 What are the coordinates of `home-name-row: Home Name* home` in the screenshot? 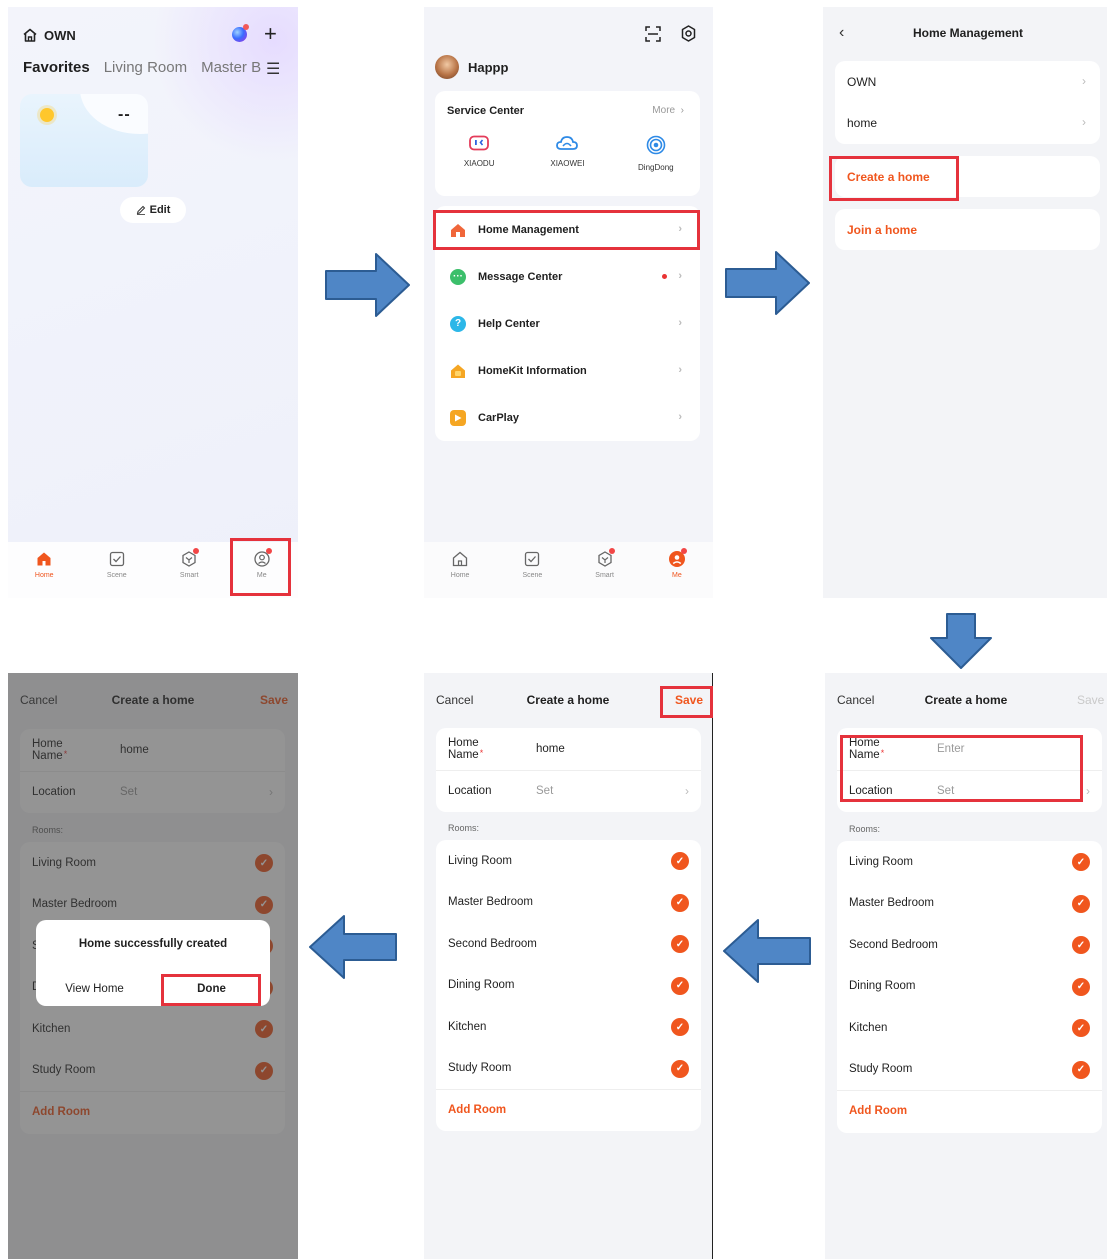 It's located at (568, 749).